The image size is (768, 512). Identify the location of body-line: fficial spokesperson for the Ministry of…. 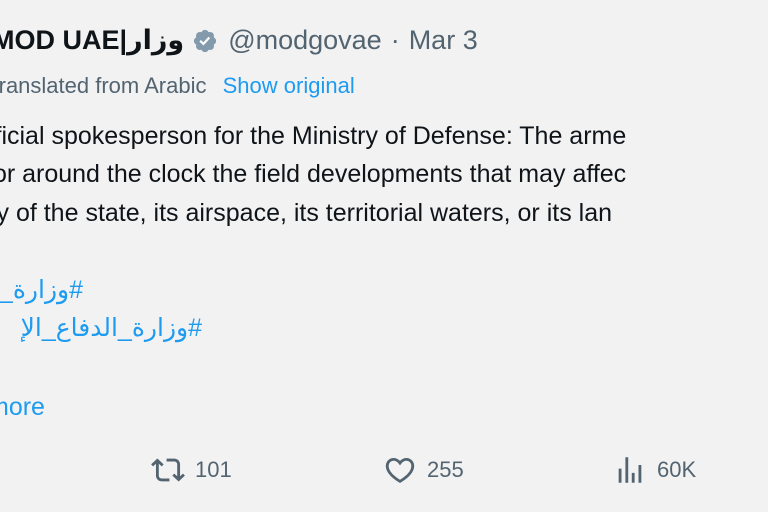
(313, 136).